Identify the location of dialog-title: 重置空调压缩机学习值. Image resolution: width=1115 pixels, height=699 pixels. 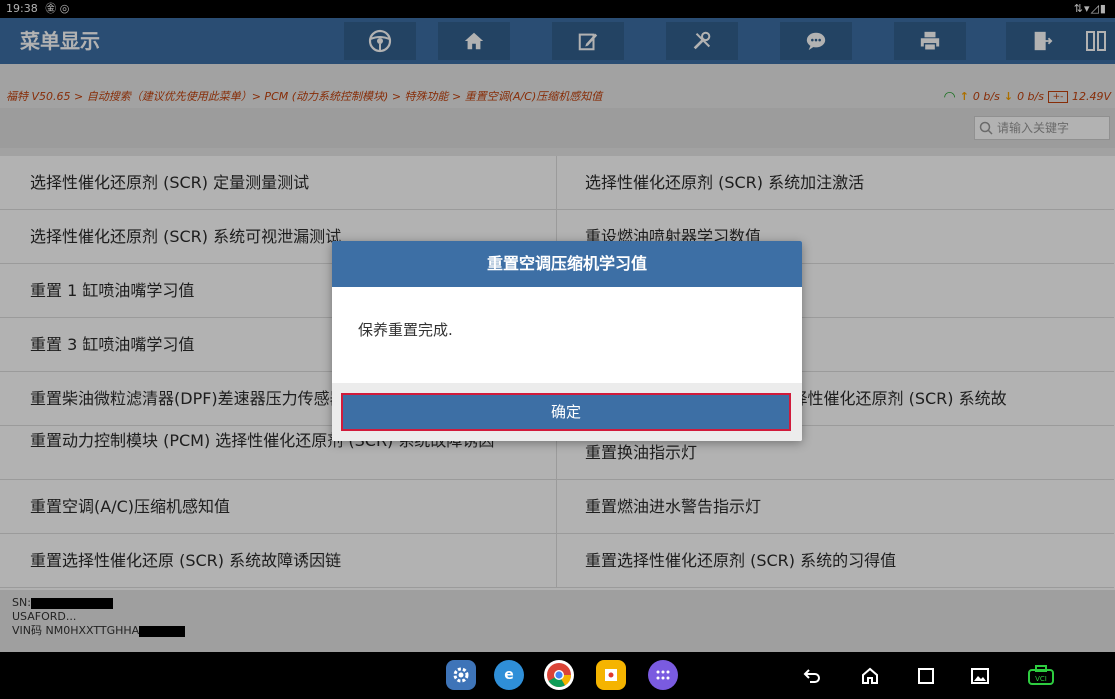
(567, 264).